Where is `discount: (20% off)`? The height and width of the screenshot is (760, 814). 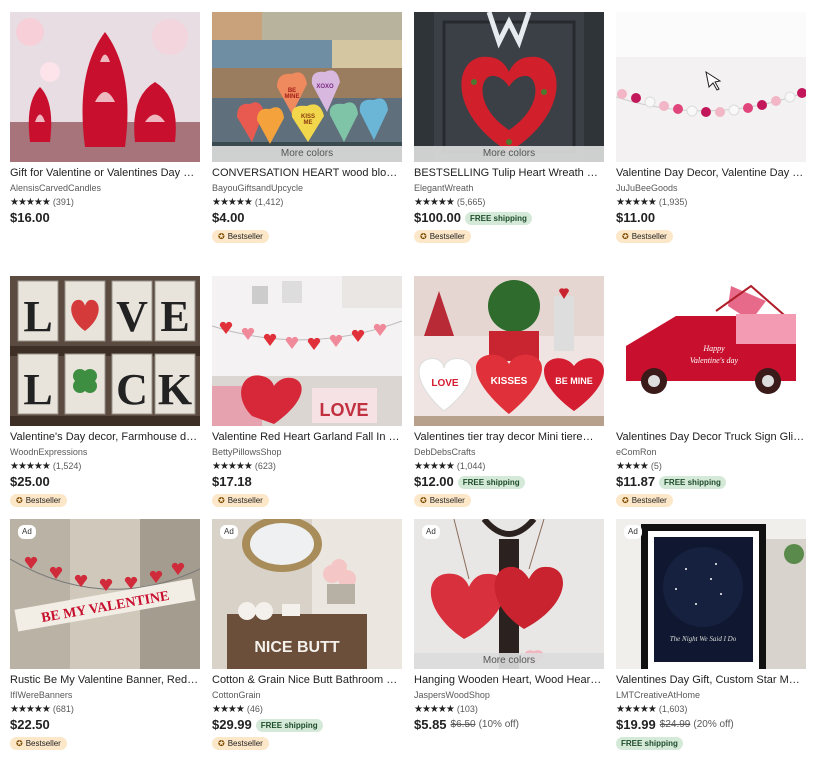
discount: (20% off) is located at coordinates (713, 724).